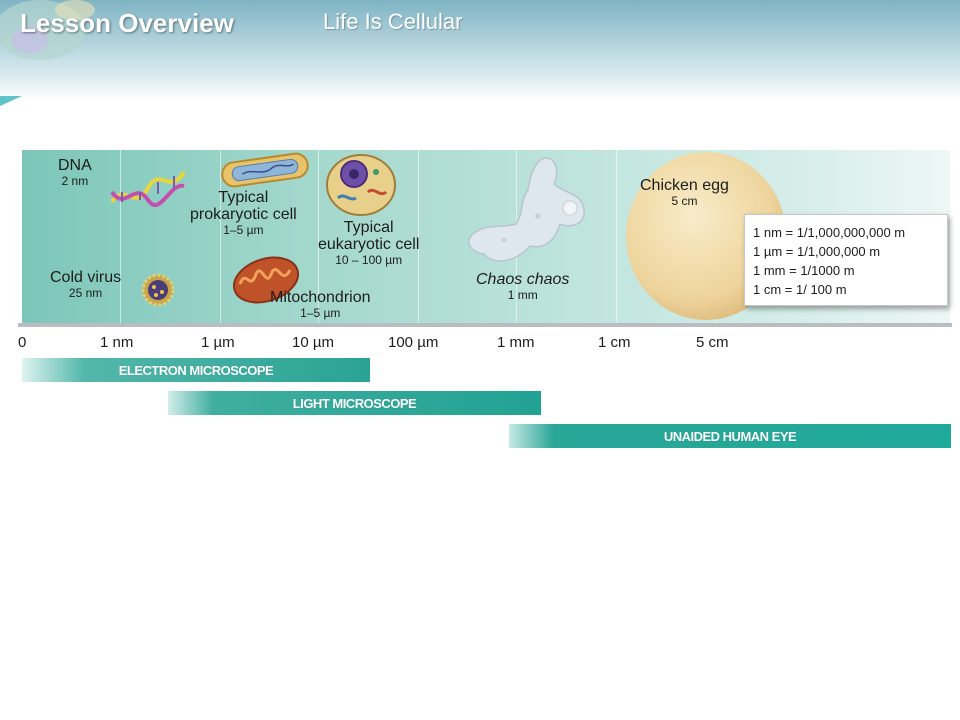  What do you see at coordinates (218, 342) in the screenshot?
I see `scale-tick: 1 µm` at bounding box center [218, 342].